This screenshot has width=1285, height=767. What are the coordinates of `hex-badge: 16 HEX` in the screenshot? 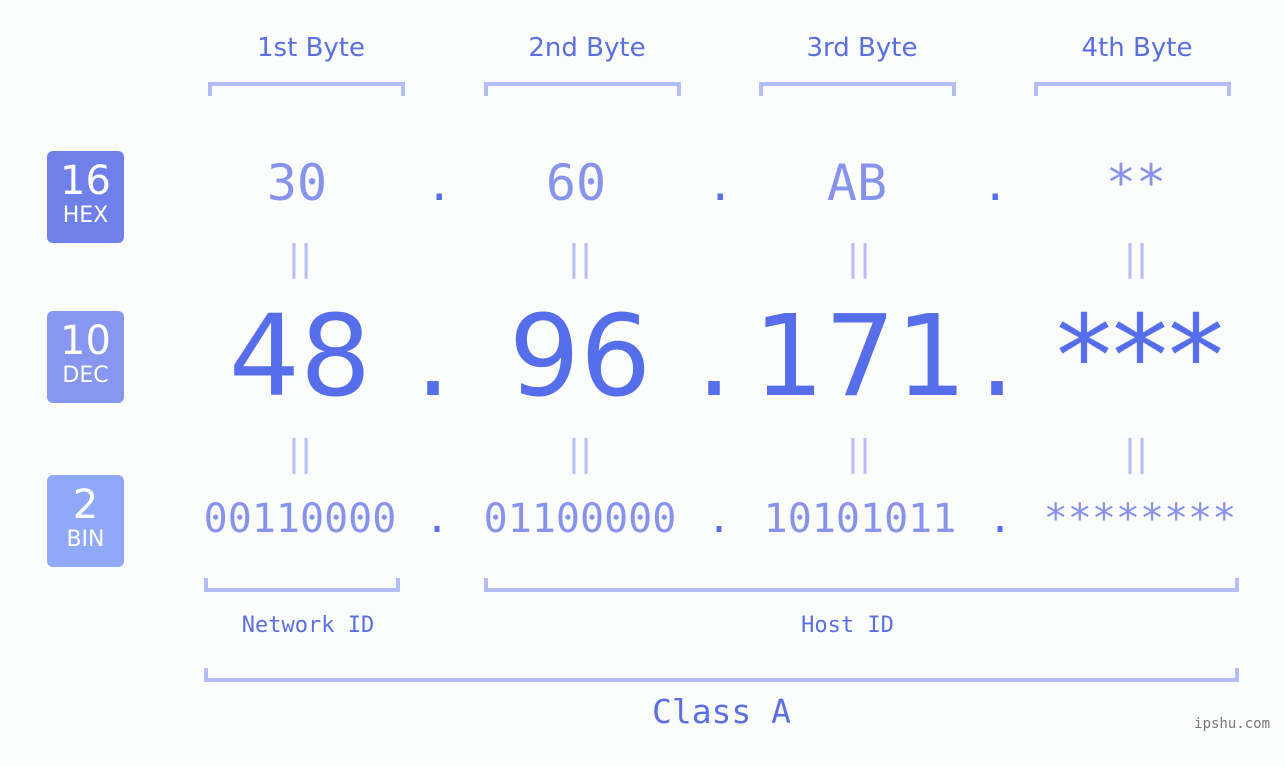 It's located at (85, 197).